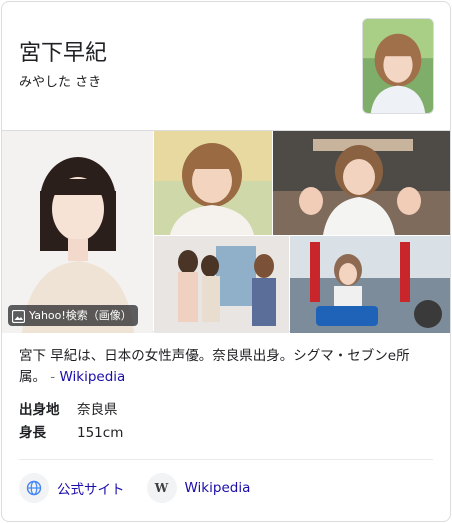 The width and height of the screenshot is (452, 523). I want to click on fact-value: 151cm, so click(100, 433).